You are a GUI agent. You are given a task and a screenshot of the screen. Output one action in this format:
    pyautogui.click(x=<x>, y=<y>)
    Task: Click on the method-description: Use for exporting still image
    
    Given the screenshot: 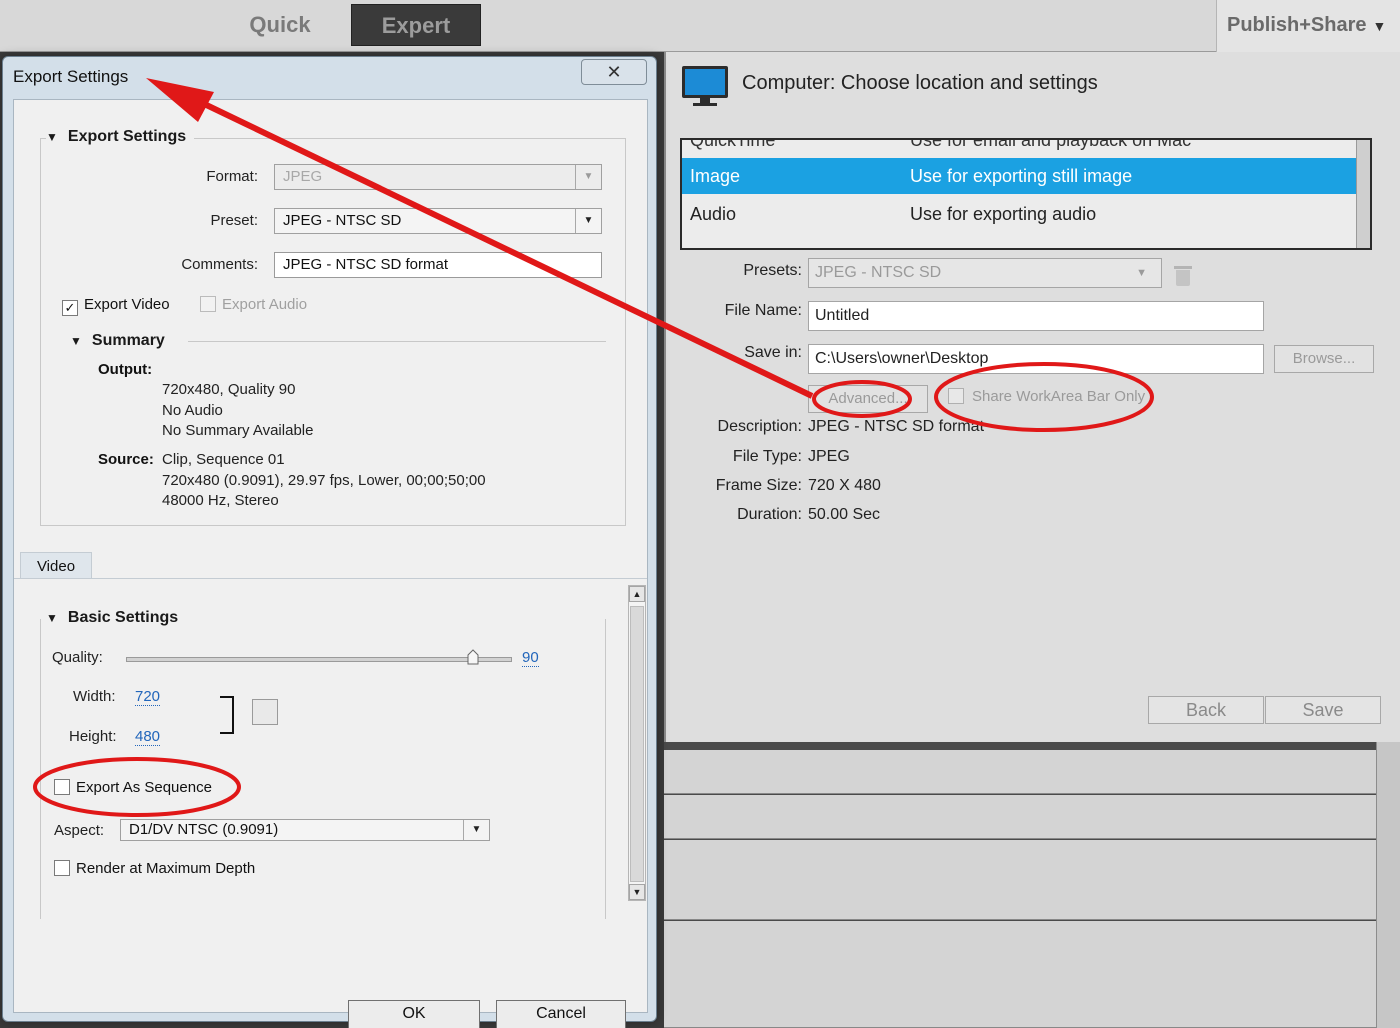 What is the action you would take?
    pyautogui.click(x=1021, y=176)
    